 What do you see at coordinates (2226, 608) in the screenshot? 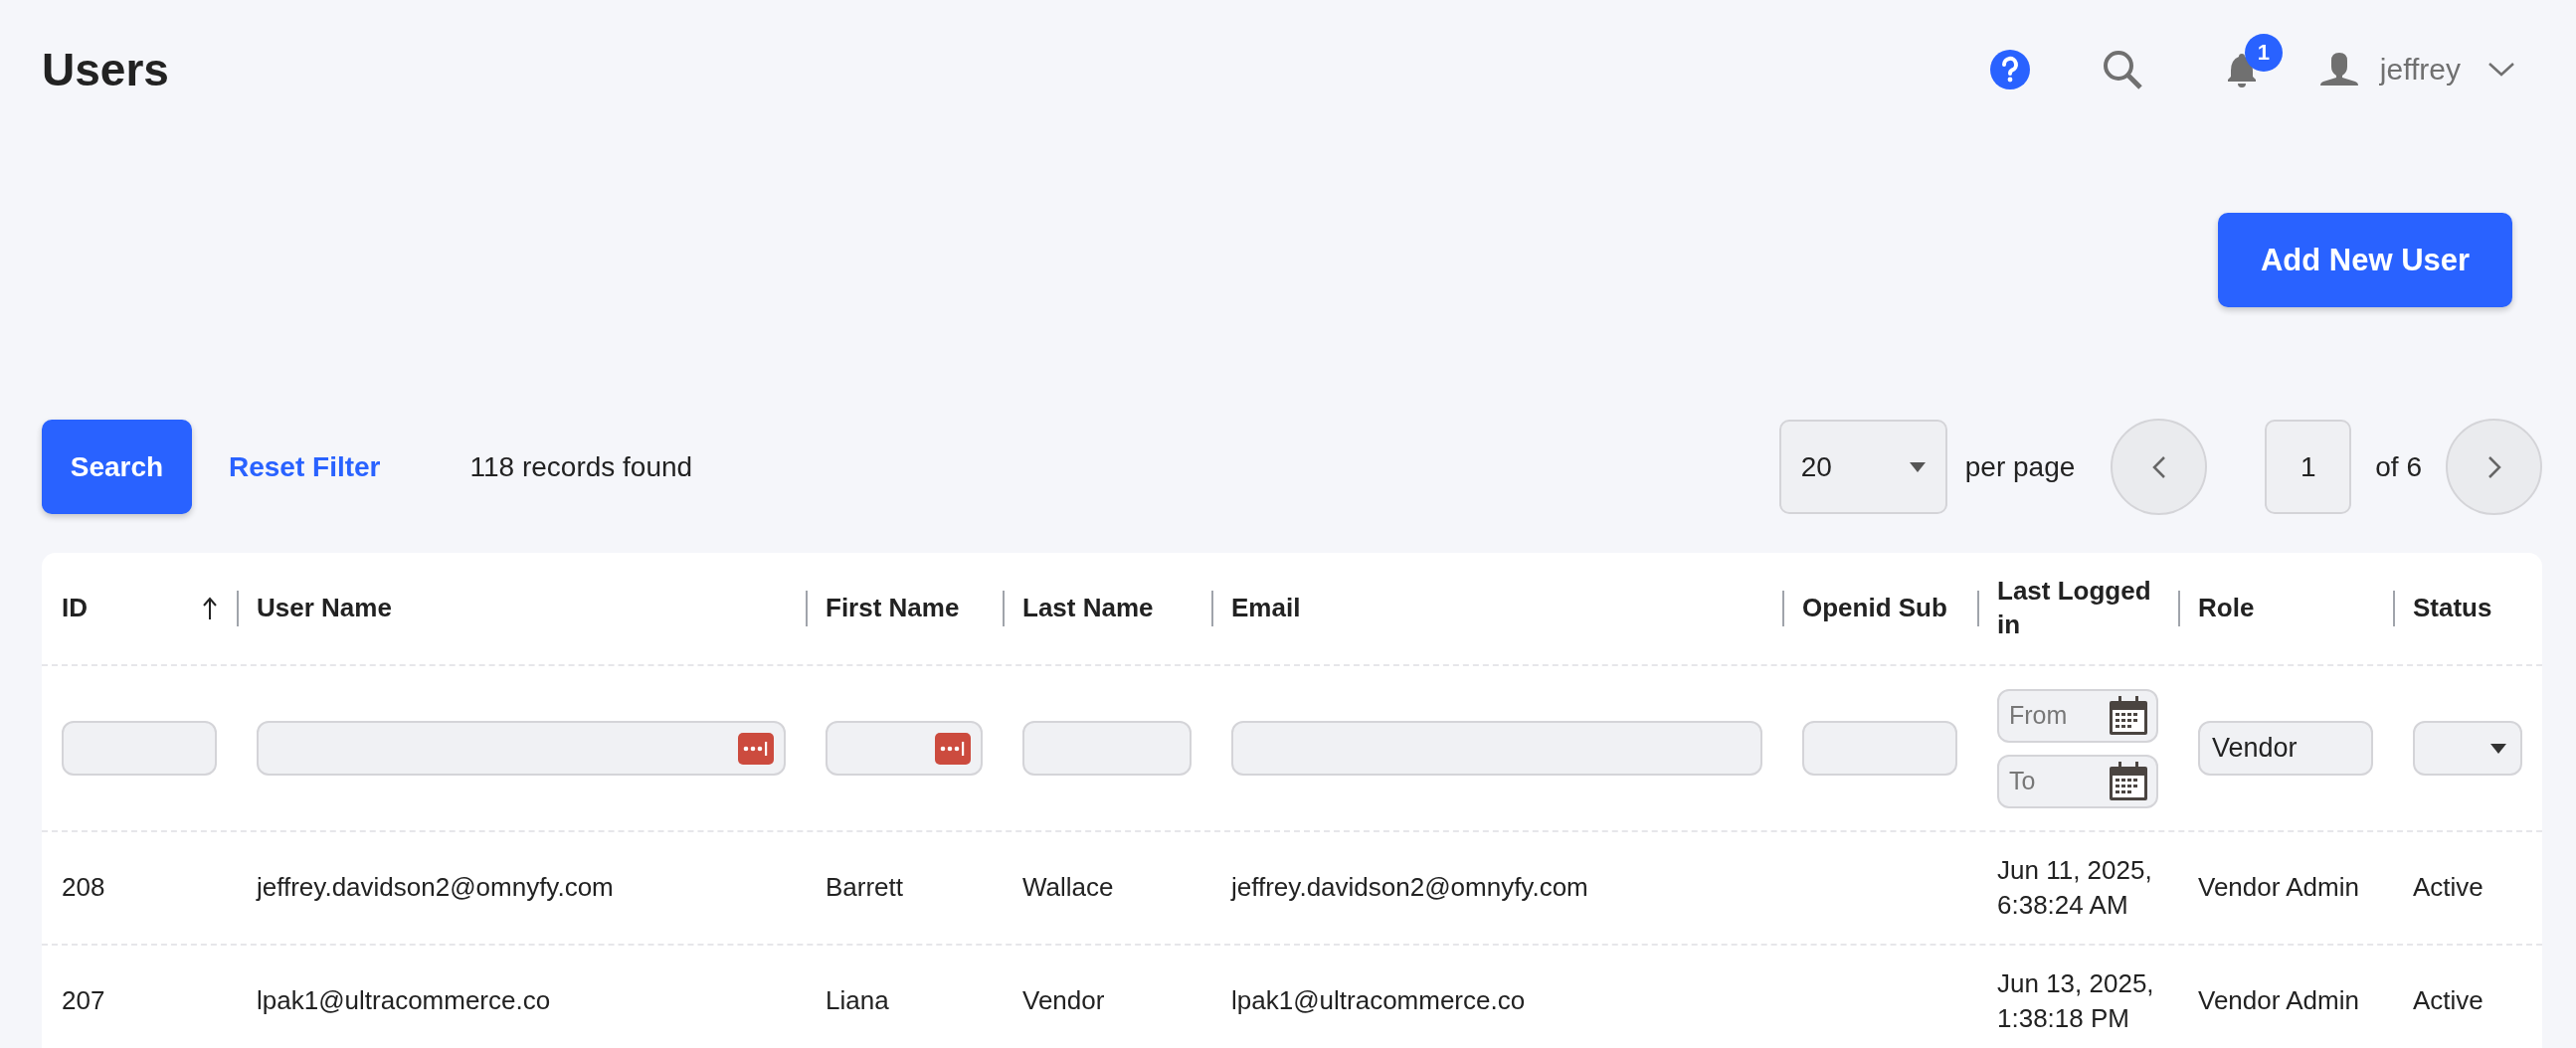
I see `column-header: Role` at bounding box center [2226, 608].